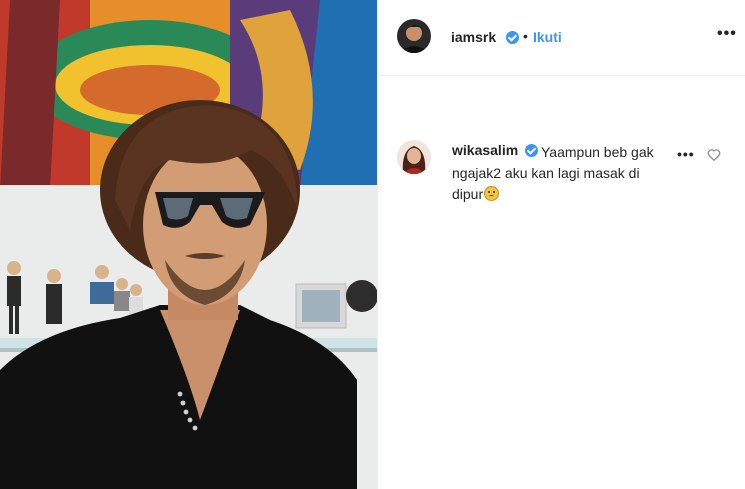 The height and width of the screenshot is (489, 745). What do you see at coordinates (727, 34) in the screenshot?
I see `more-horizontal-icon: •••` at bounding box center [727, 34].